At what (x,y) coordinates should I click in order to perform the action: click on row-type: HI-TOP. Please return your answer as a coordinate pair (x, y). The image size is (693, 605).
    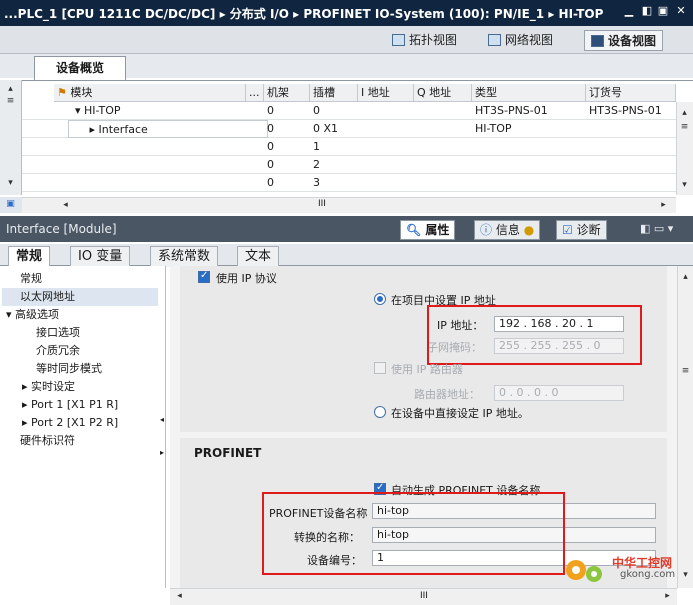
    Looking at the image, I should click on (493, 128).